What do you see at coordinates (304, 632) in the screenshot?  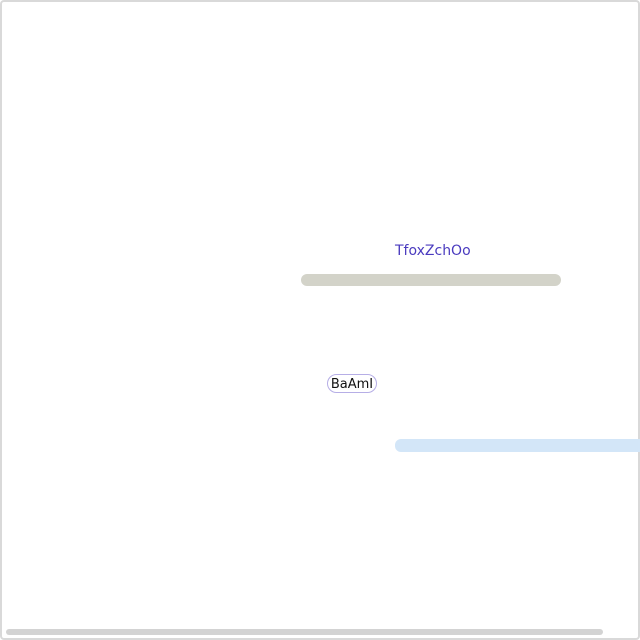 I see `horizontal-scrollbar` at bounding box center [304, 632].